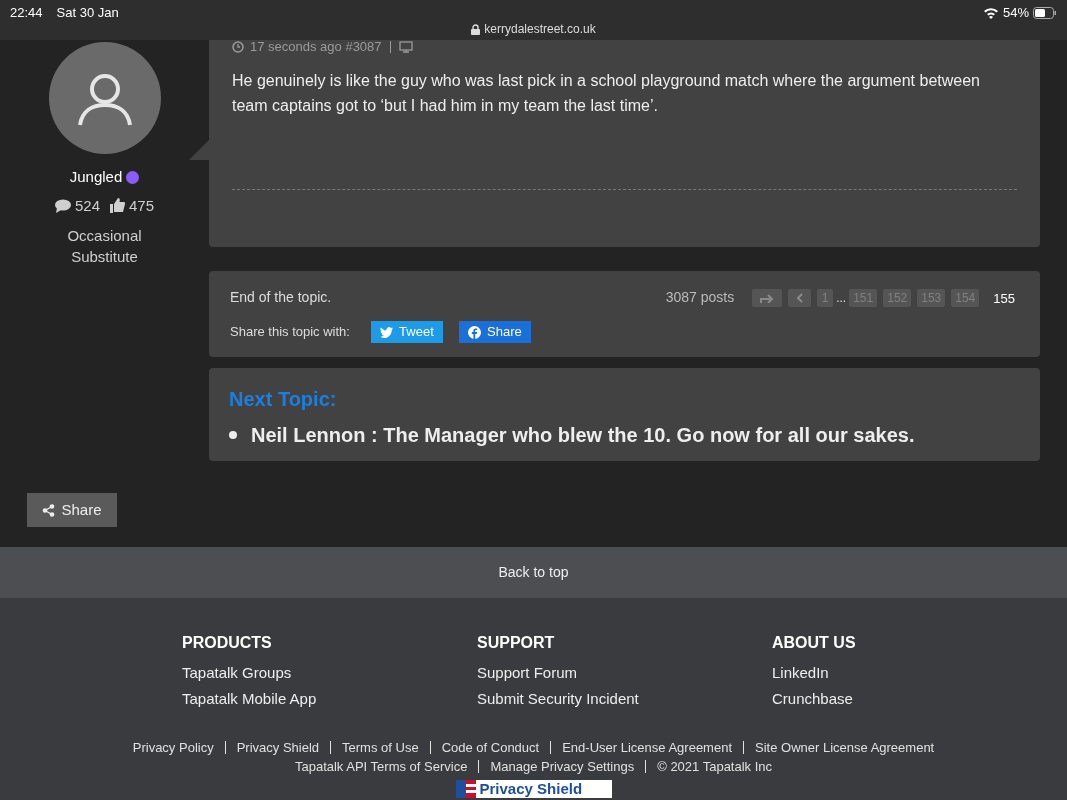 The width and height of the screenshot is (1067, 800). What do you see at coordinates (173, 747) in the screenshot?
I see `legal-link: Privacy Policy` at bounding box center [173, 747].